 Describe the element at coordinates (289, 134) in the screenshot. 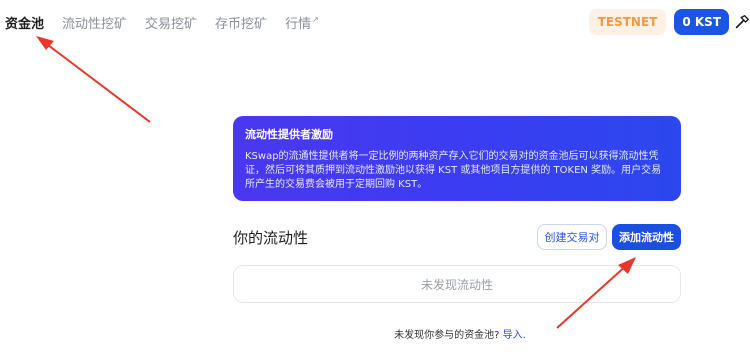

I see `info-card-title: 流动性提供者激励` at that location.